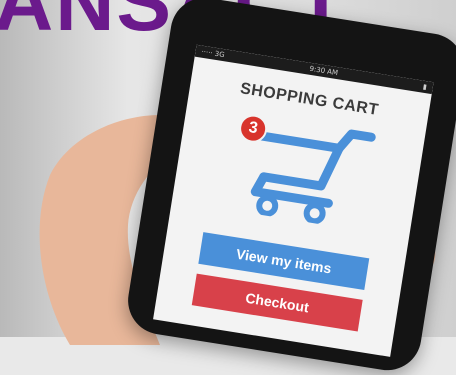  Describe the element at coordinates (425, 87) in the screenshot. I see `battery-icon: ▮` at that location.